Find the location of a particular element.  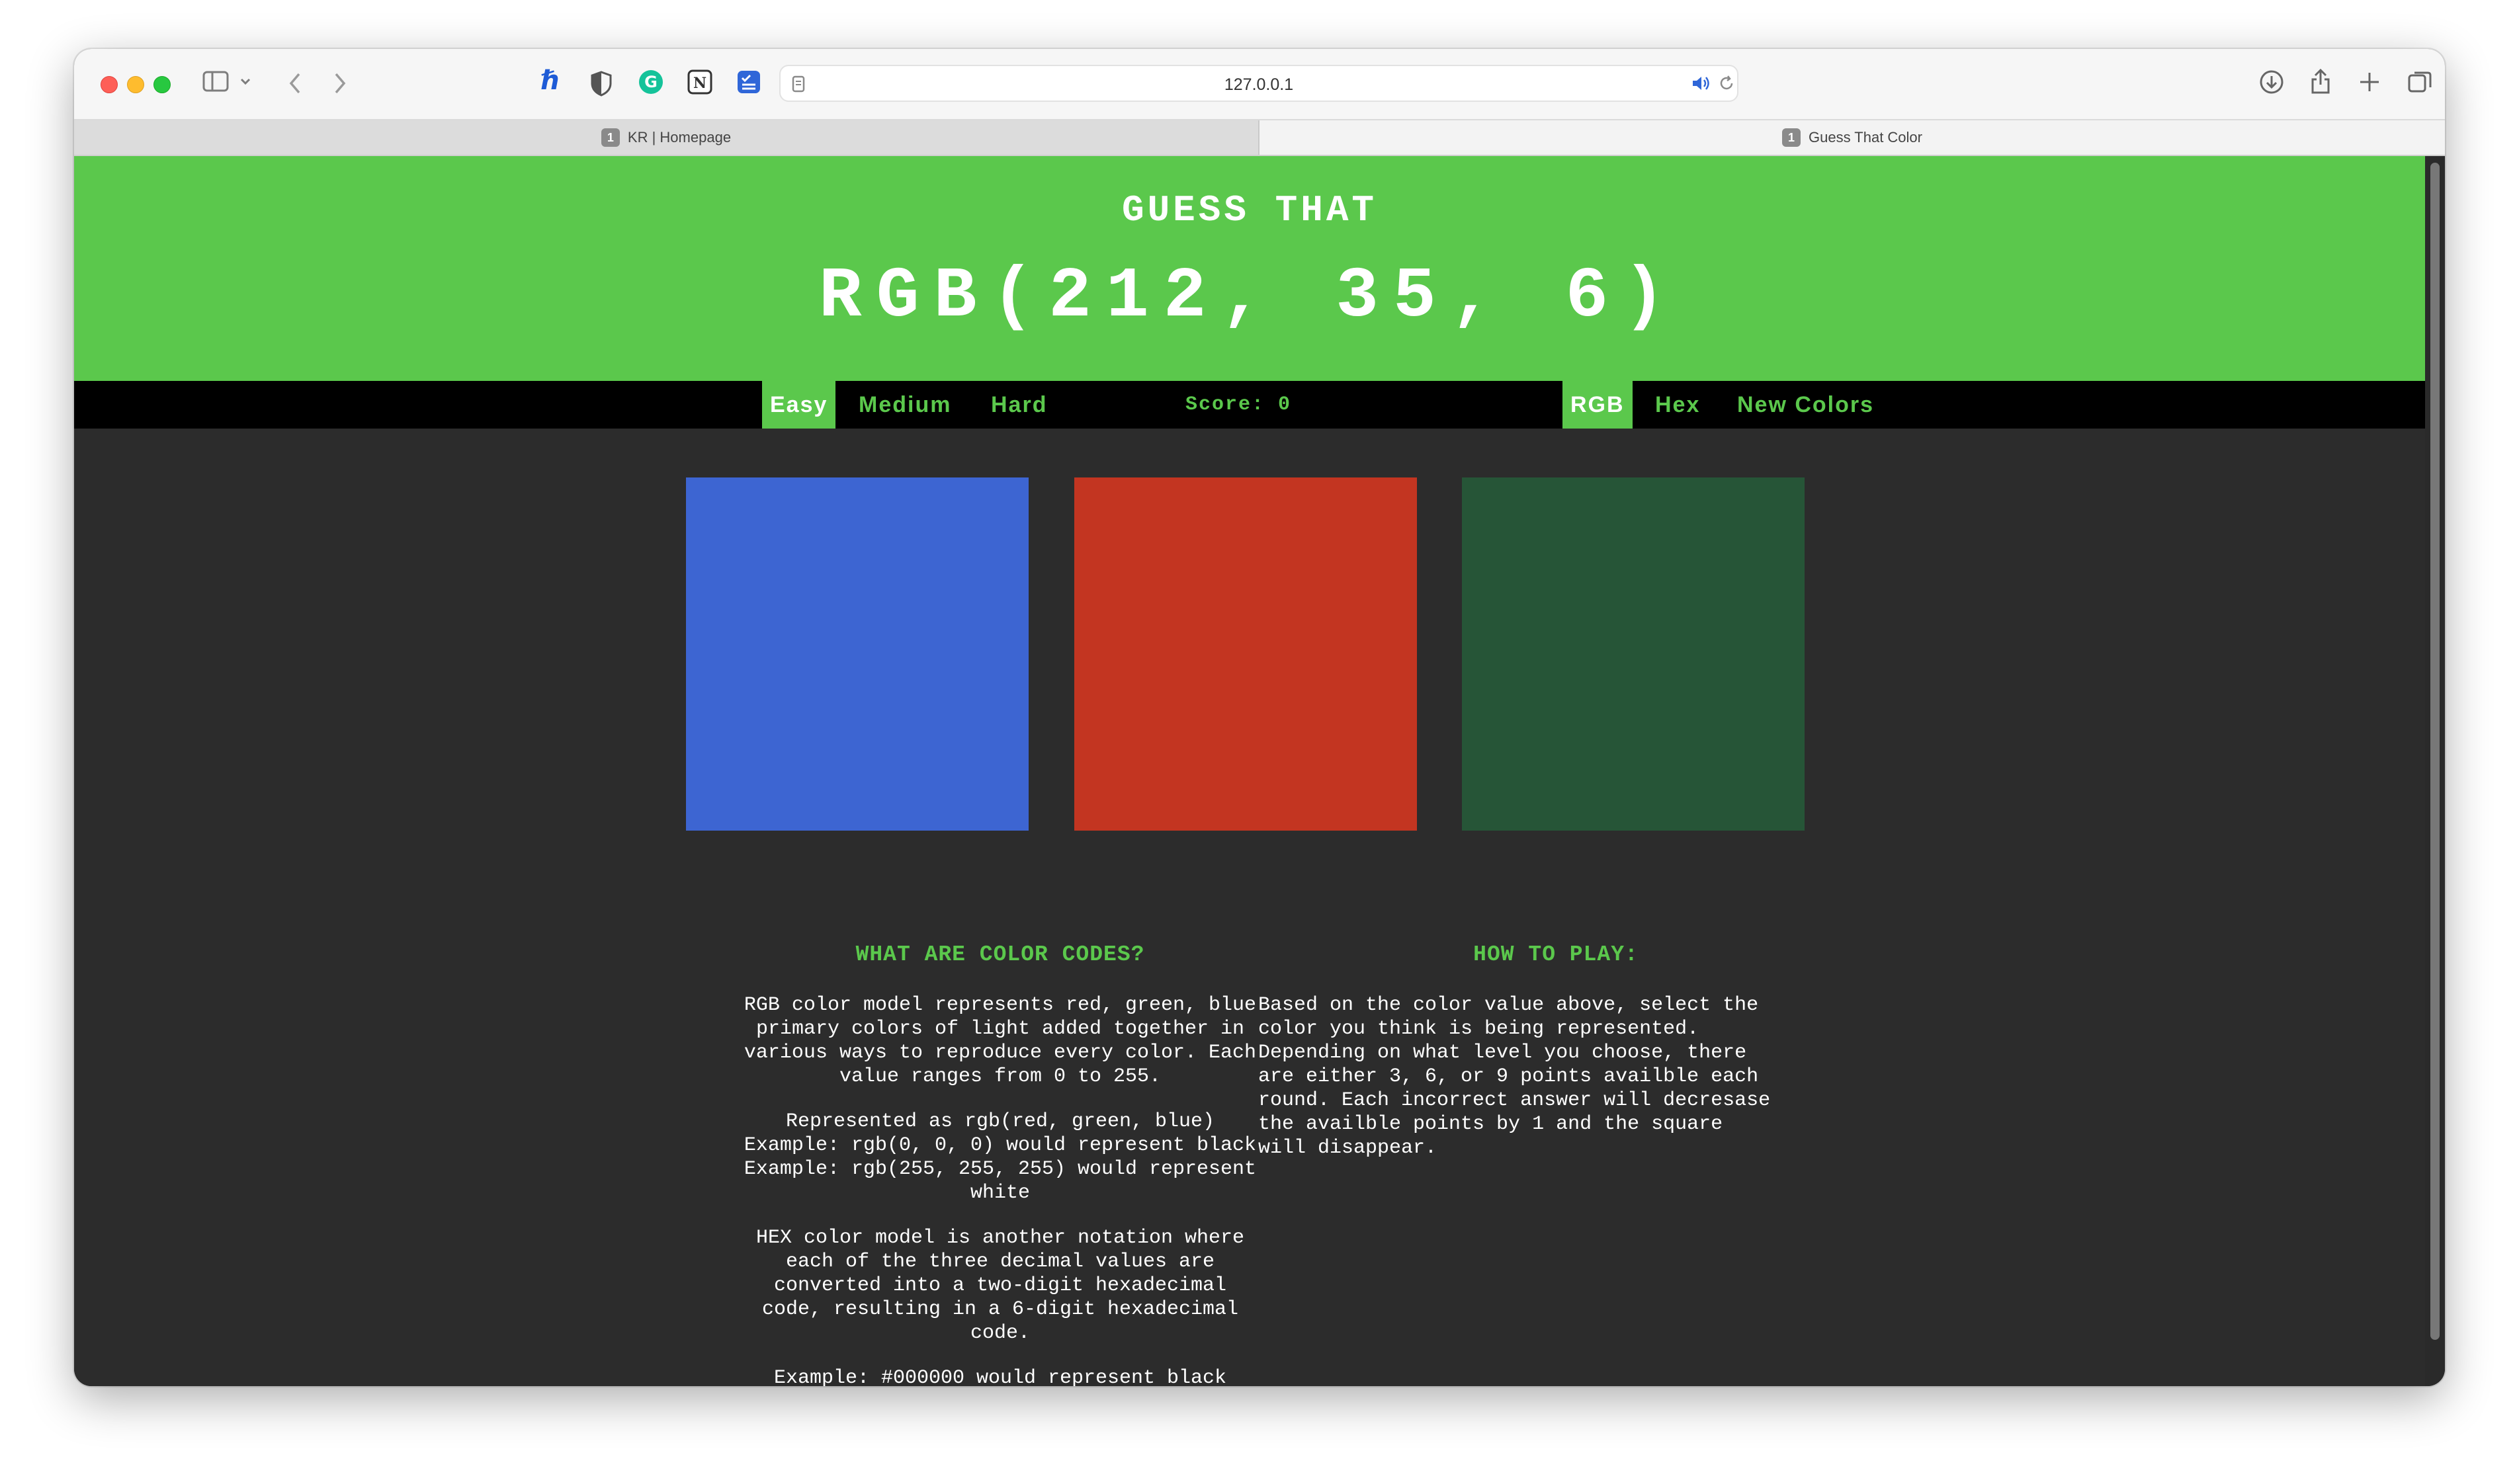

address-bar: 127.0.0.1 is located at coordinates (1258, 83).